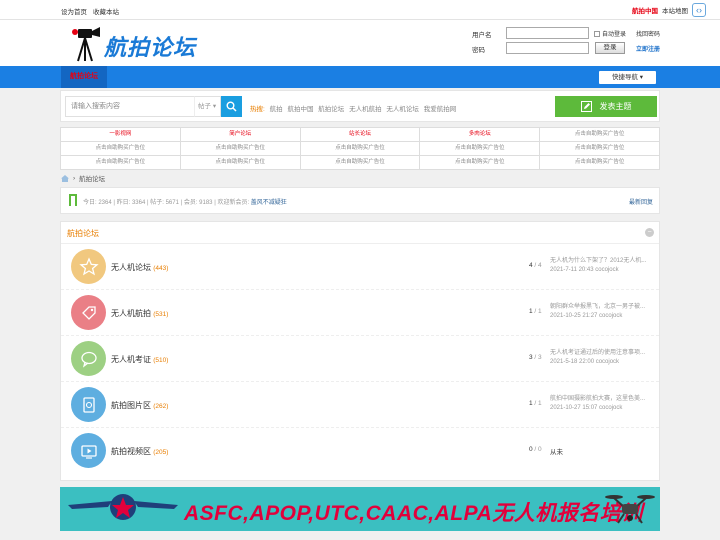 Image resolution: width=720 pixels, height=540 pixels. I want to click on latest-replies-link: 最新回复, so click(641, 201).